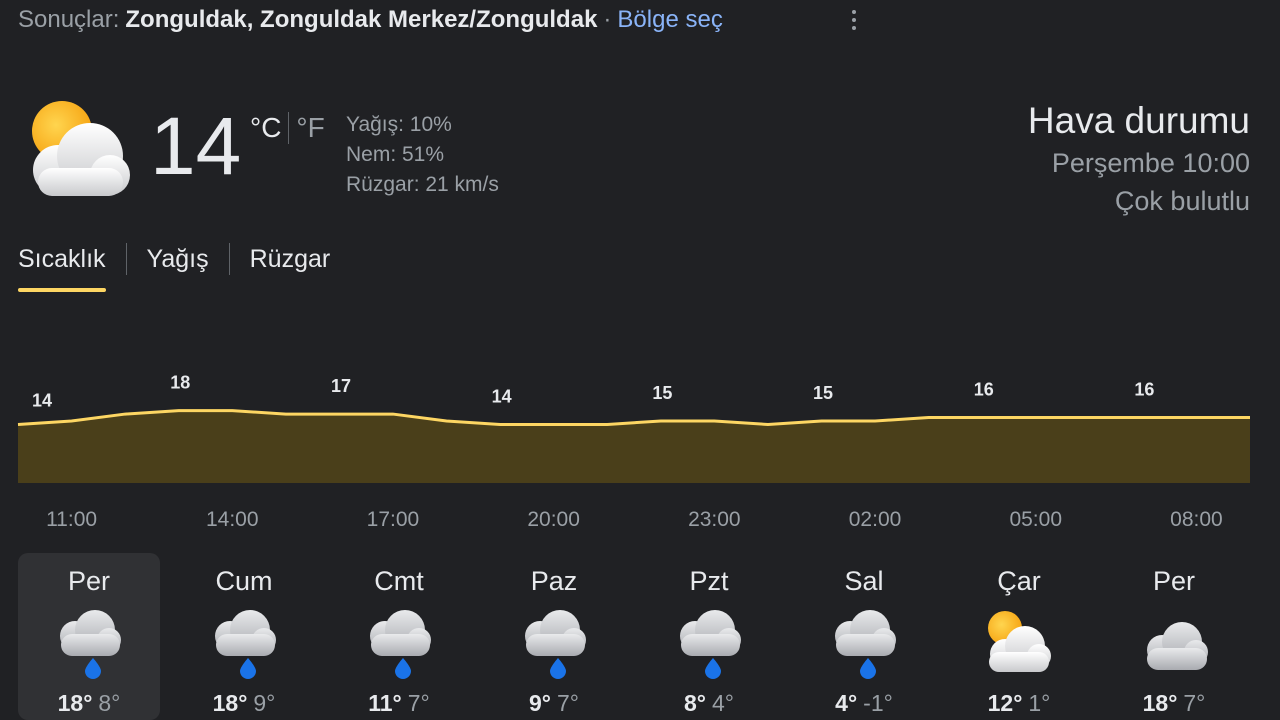  I want to click on day-temps: 8° 4°, so click(709, 703).